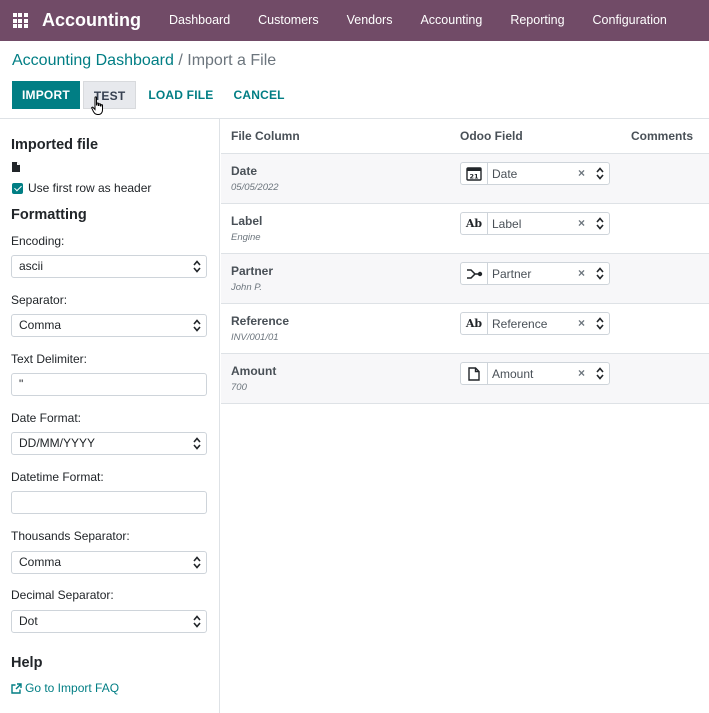 The image size is (709, 713). I want to click on menu-reporting: Reporting, so click(537, 20).